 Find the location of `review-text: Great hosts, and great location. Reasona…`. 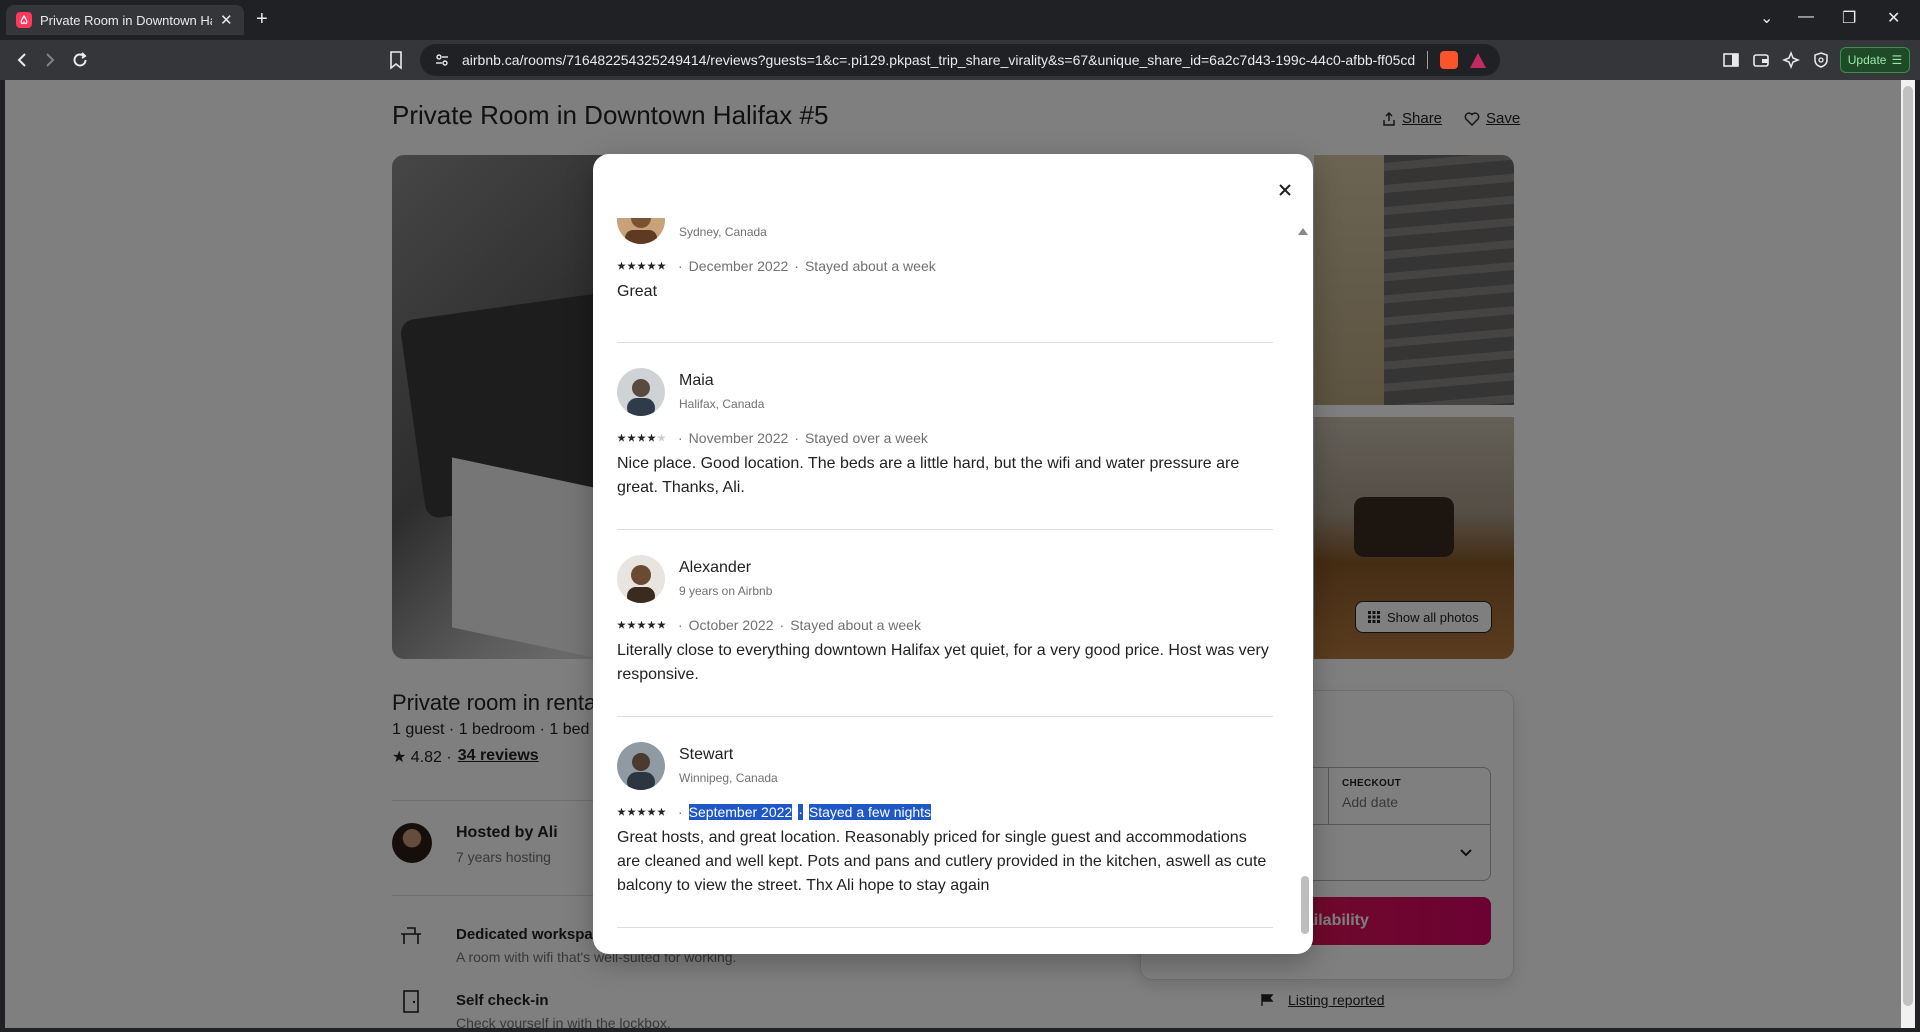

review-text: Great hosts, and great location. Reasona… is located at coordinates (942, 861).